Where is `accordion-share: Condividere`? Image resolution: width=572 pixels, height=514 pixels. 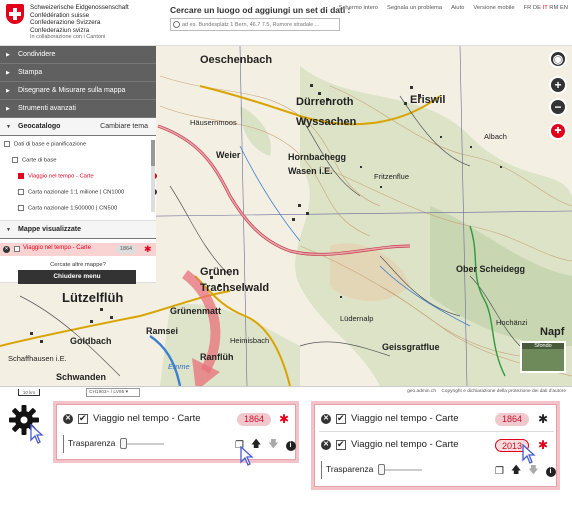 accordion-share: Condividere is located at coordinates (78, 55).